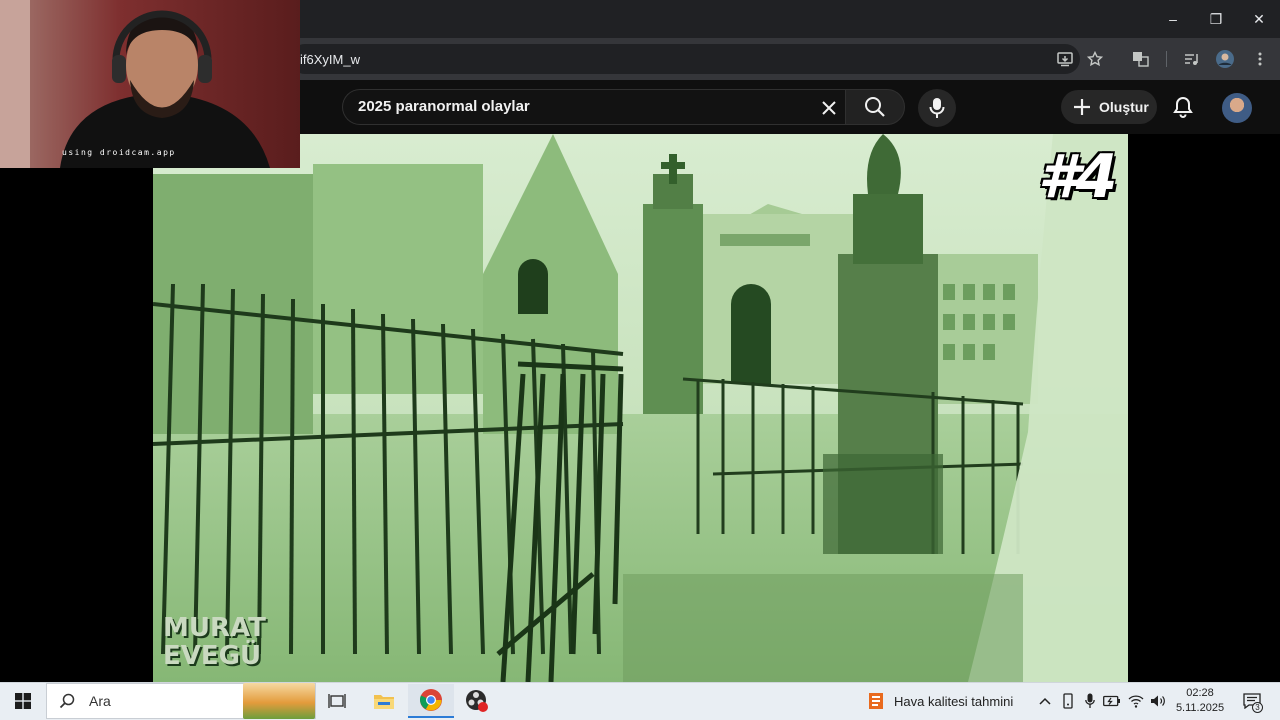 This screenshot has height=720, width=1280. Describe the element at coordinates (1068, 701) in the screenshot. I see `device-icon` at that location.